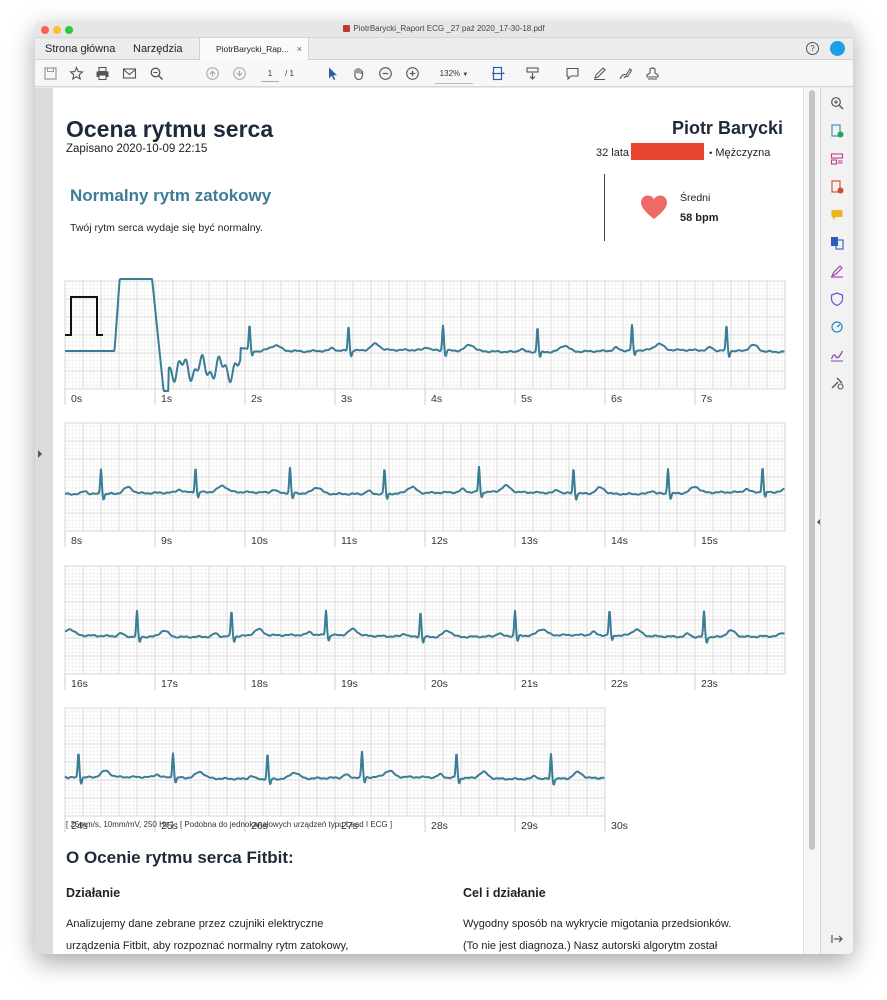 This screenshot has width=887, height=1000. I want to click on time-tick-label: 8s, so click(76, 541).